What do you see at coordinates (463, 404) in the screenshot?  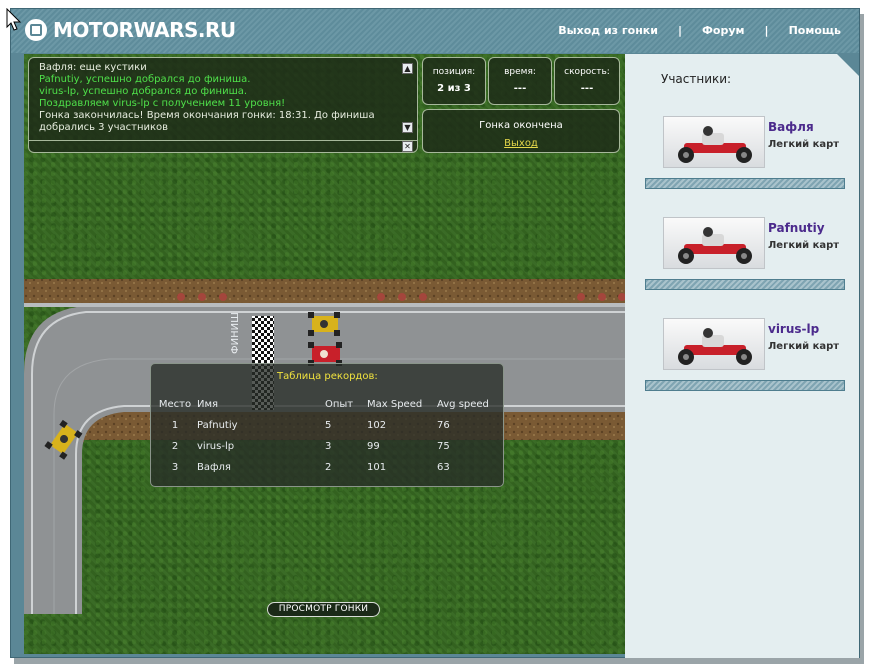 I see `column-header-avg-speed: Avg speed` at bounding box center [463, 404].